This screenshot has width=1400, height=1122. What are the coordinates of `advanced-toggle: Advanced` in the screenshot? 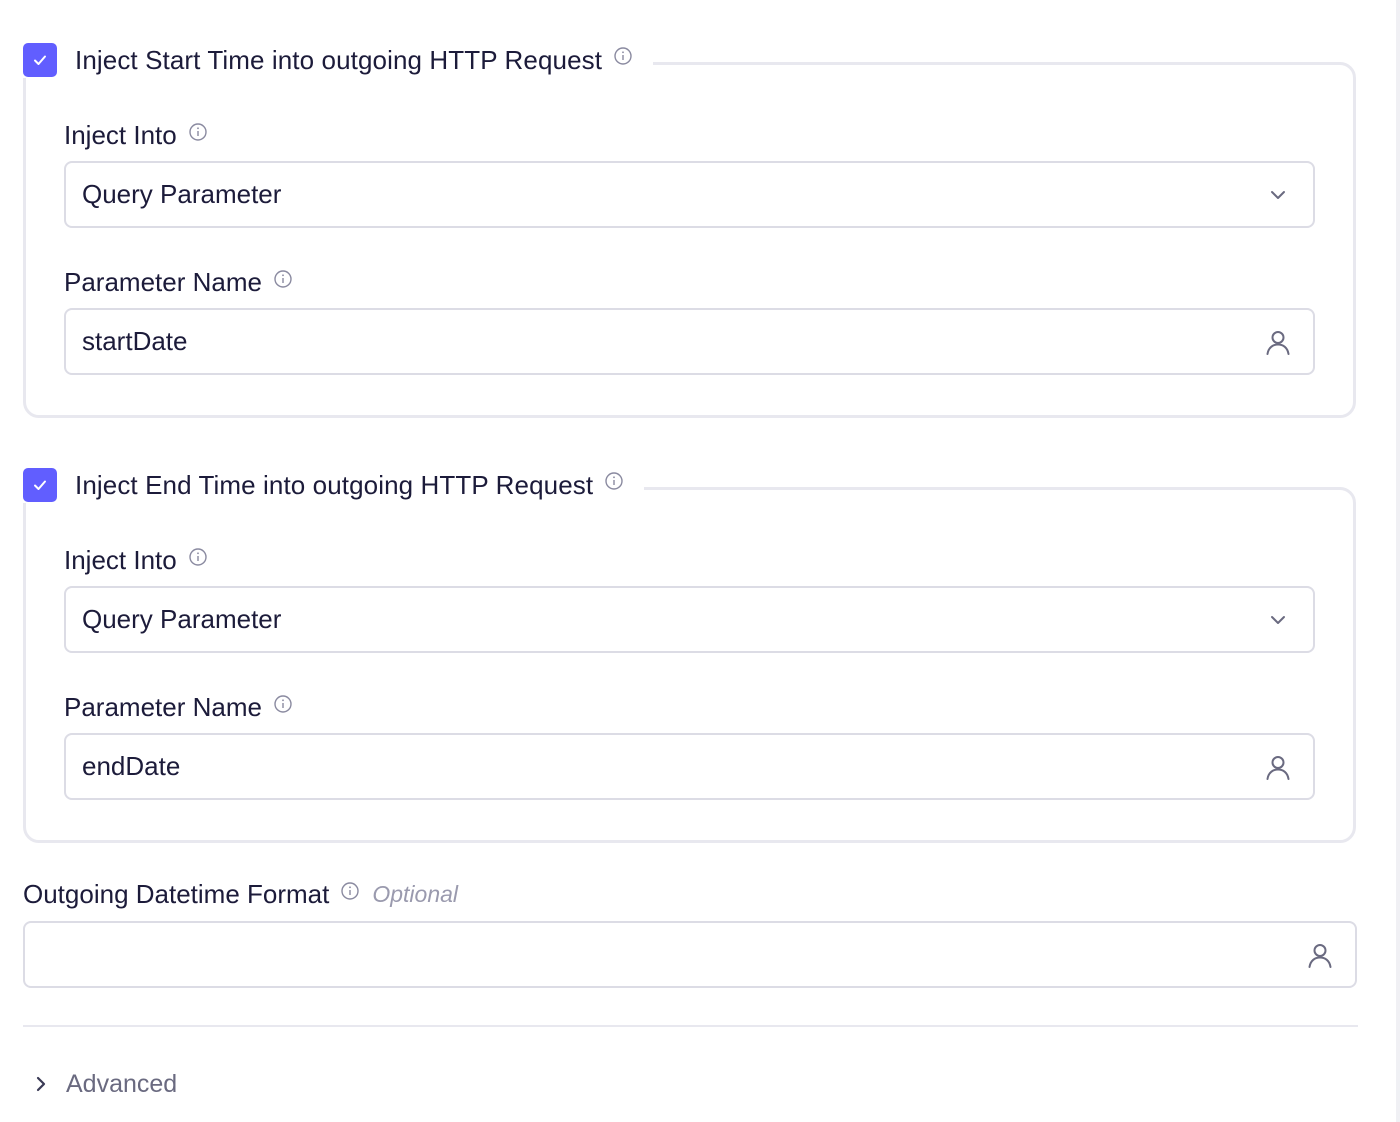 It's located at (103, 1084).